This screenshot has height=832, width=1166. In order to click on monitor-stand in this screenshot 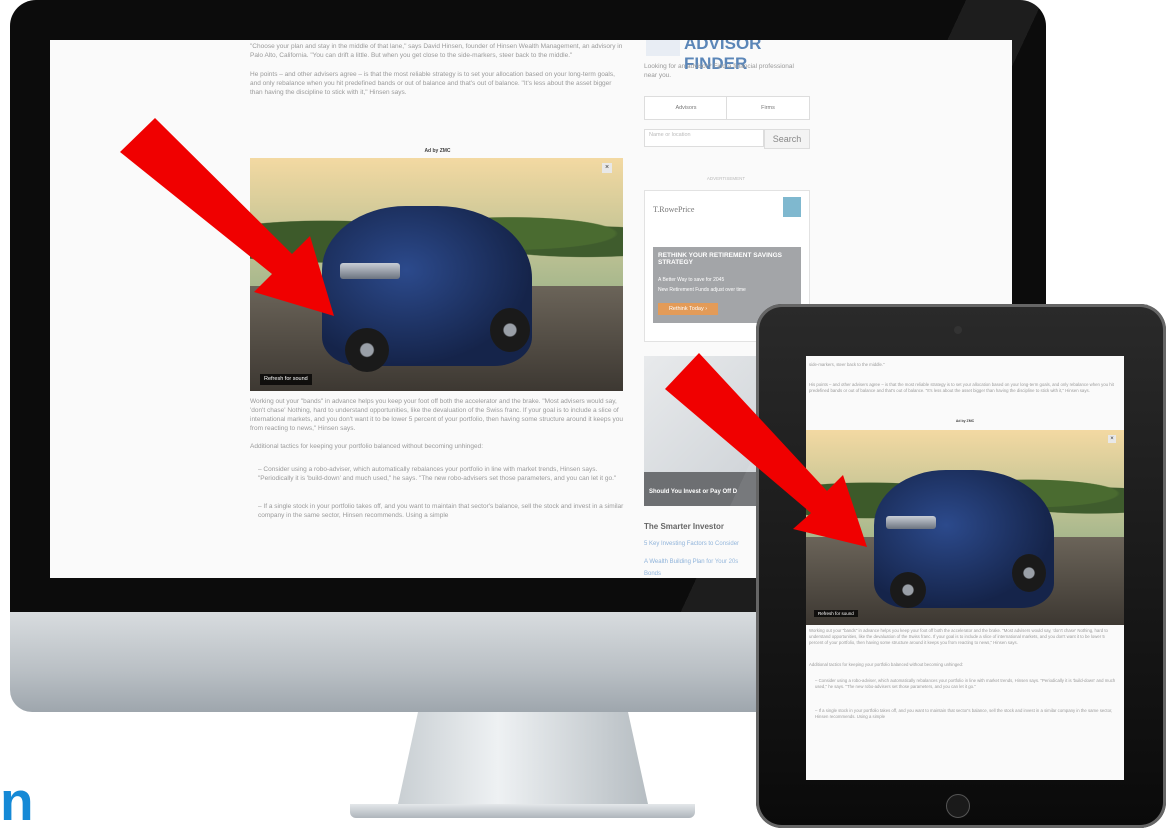, I will do `click(523, 758)`.